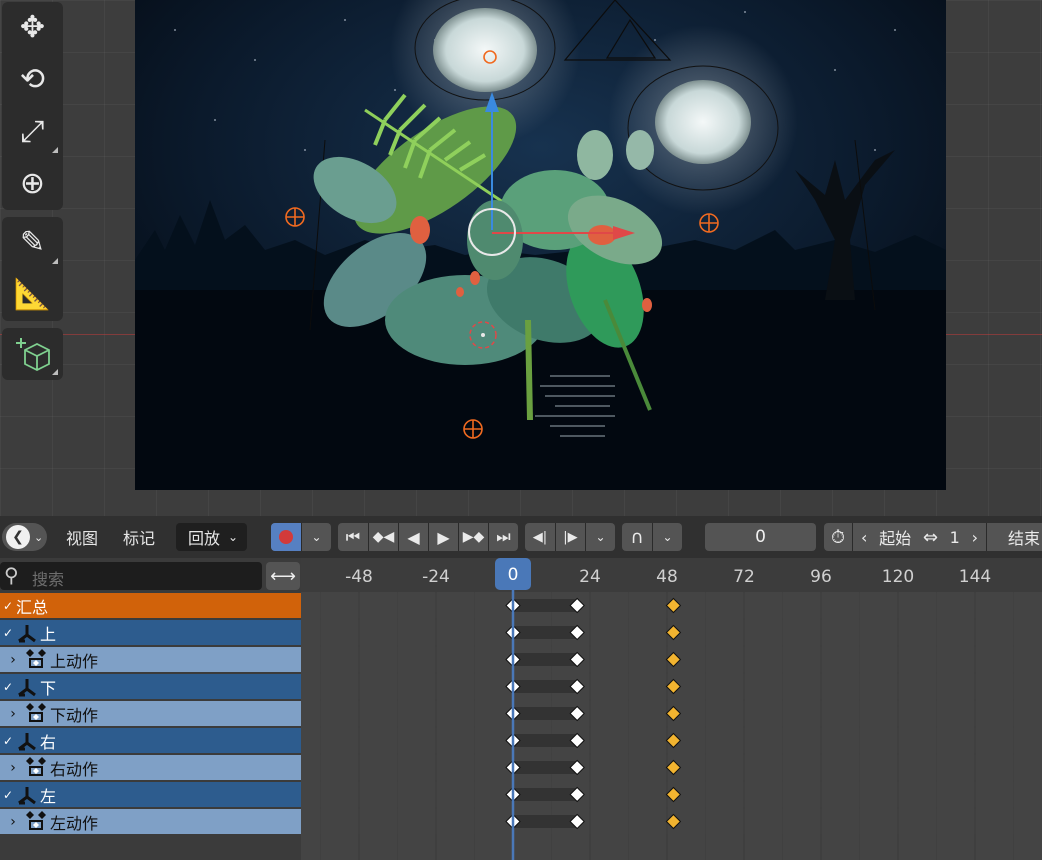 Image resolution: width=1042 pixels, height=860 pixels. What do you see at coordinates (353, 537) in the screenshot?
I see `jump-start-button: ⏮` at bounding box center [353, 537].